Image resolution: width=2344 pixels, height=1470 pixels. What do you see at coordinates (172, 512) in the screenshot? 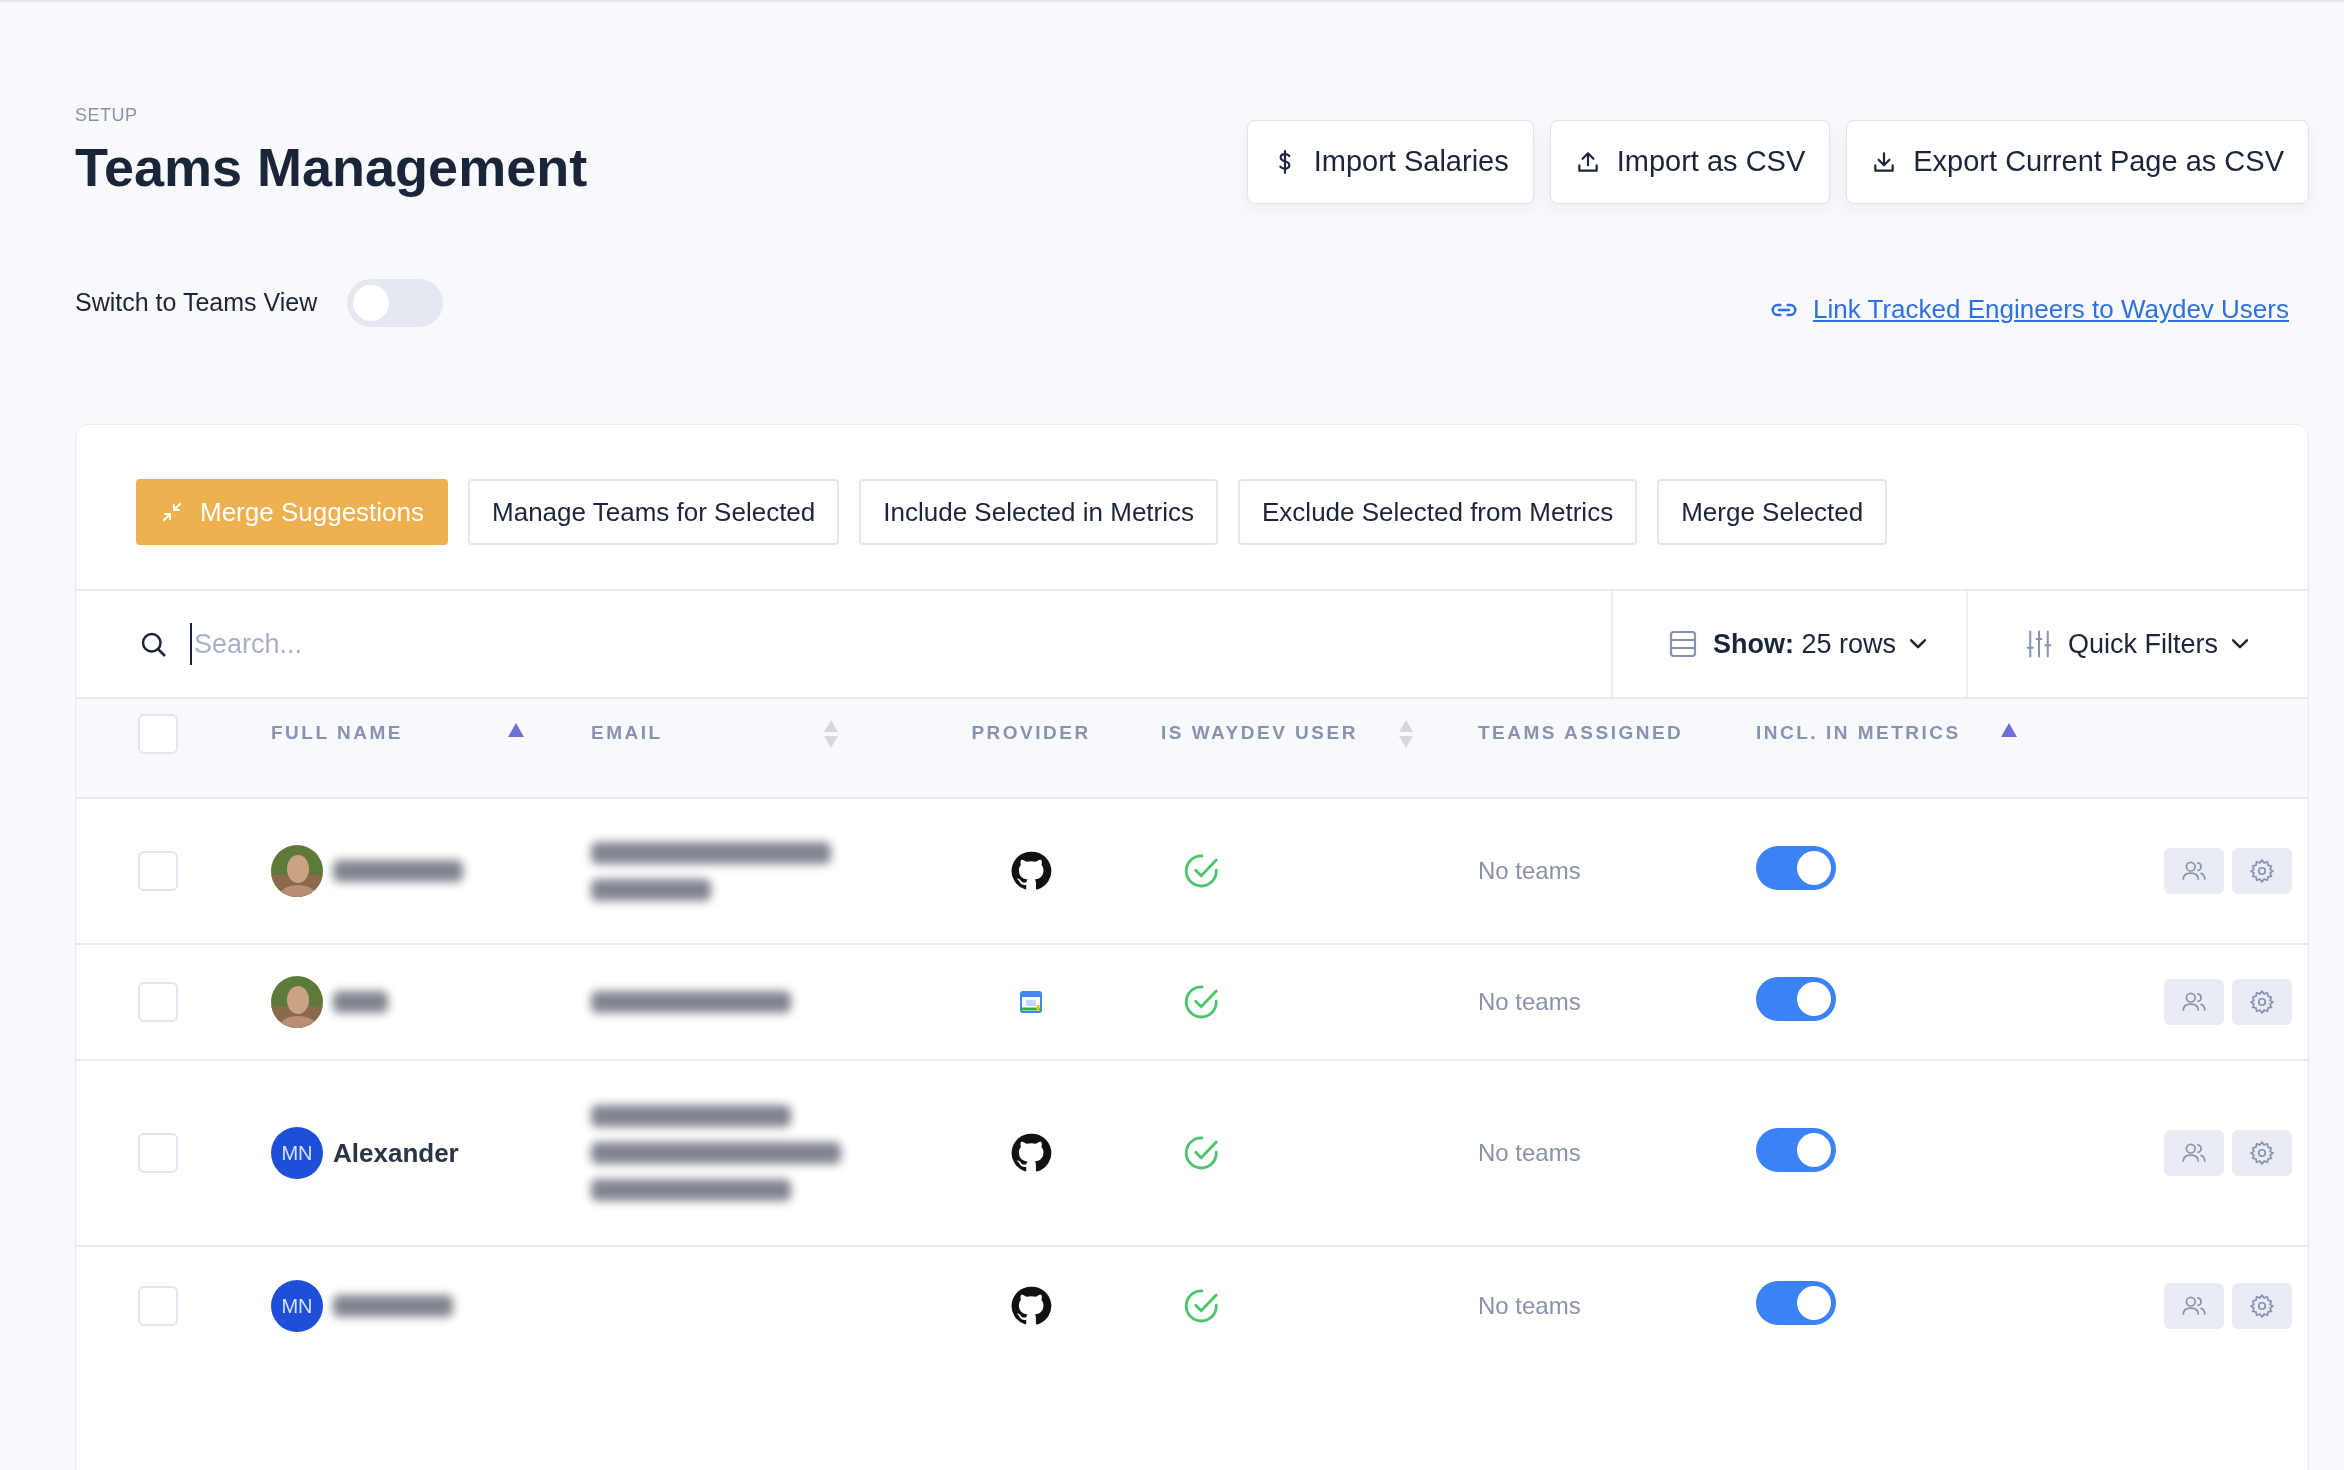
I see `collapse-arrows-icon` at bounding box center [172, 512].